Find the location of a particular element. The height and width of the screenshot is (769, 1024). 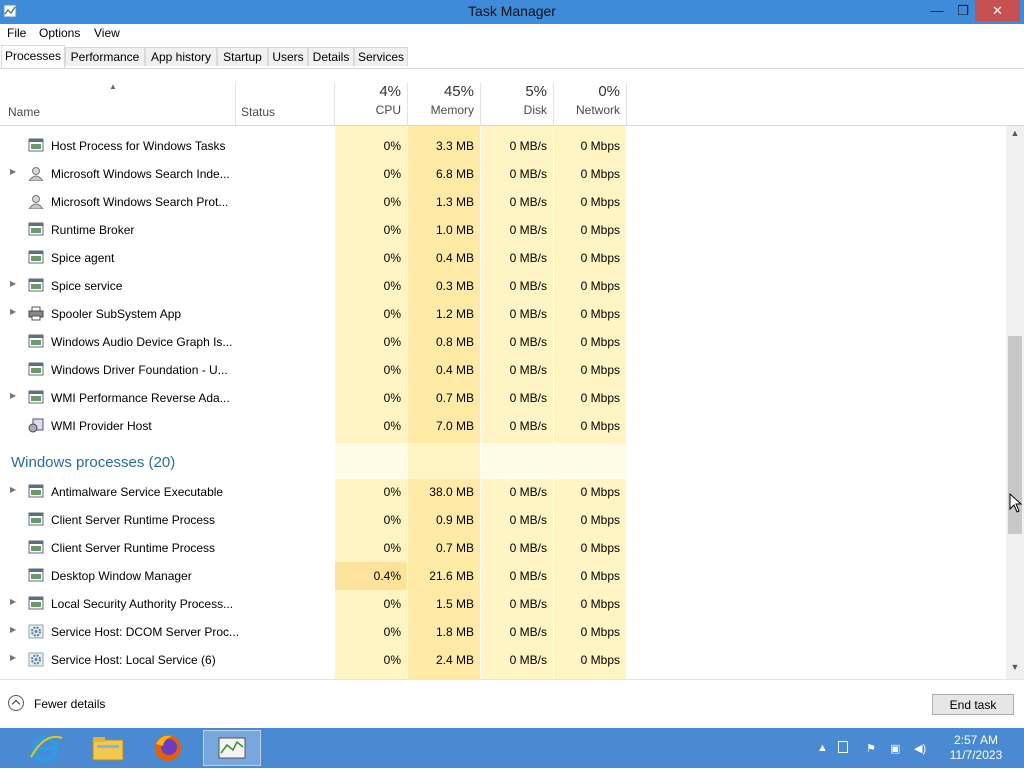

process-name: Spice service is located at coordinates (87, 286).